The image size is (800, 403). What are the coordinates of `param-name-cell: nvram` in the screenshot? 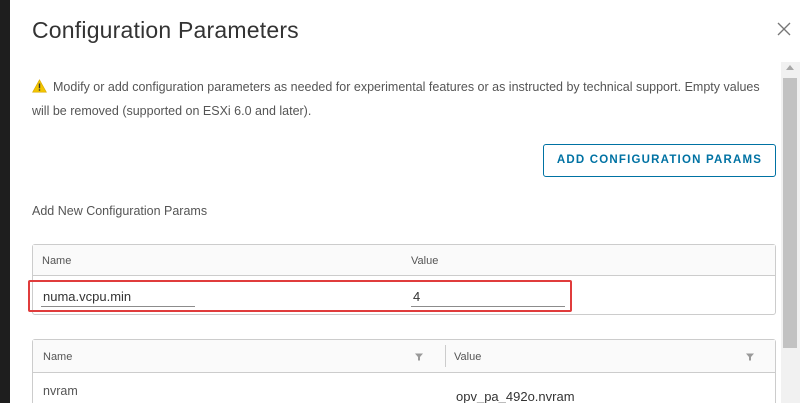 It's located at (60, 391).